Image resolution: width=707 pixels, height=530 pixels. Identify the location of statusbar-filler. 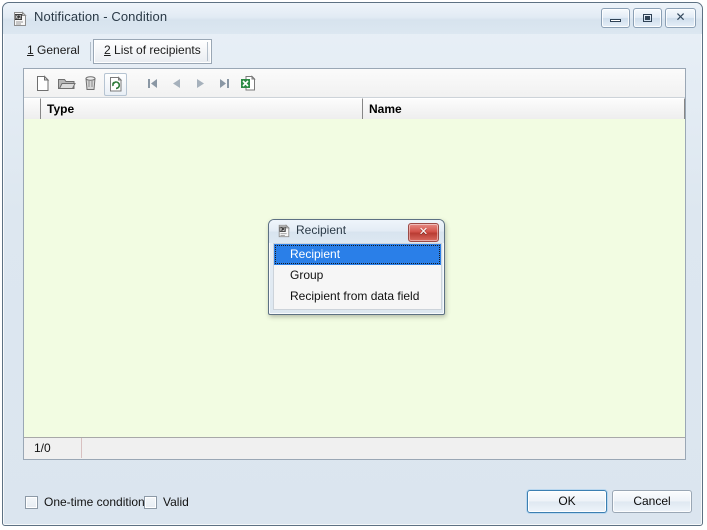
(383, 448).